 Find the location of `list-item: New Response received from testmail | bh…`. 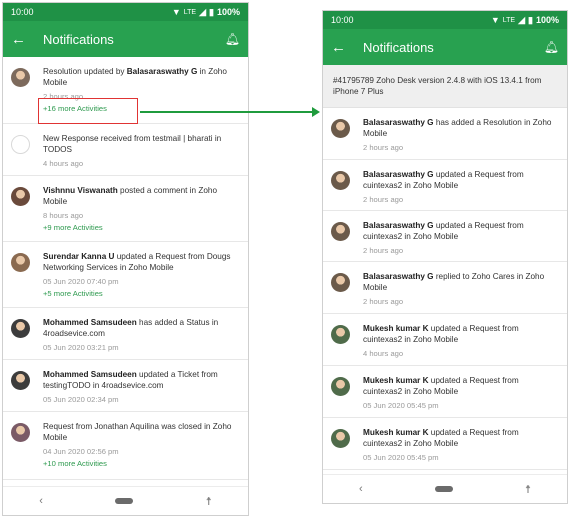

list-item: New Response received from testmail | bh… is located at coordinates (125, 150).